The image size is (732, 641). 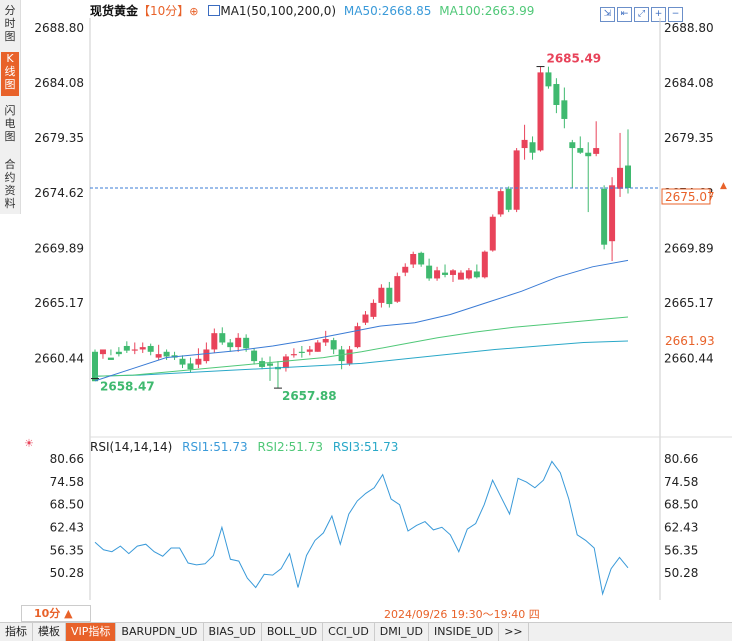 What do you see at coordinates (29, 443) in the screenshot?
I see `rsi-settings-icon: ☀` at bounding box center [29, 443].